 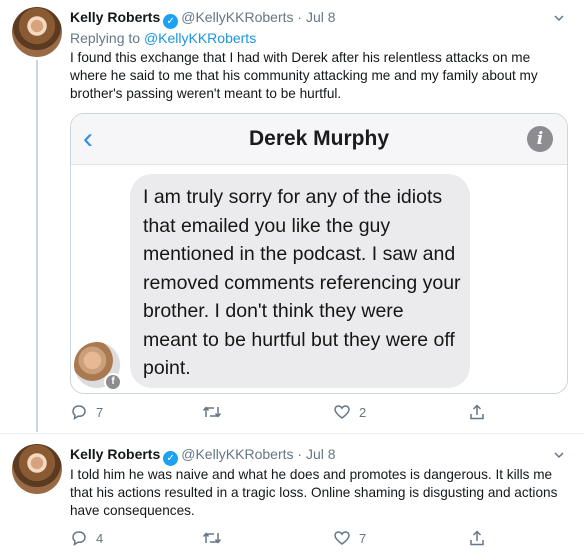 What do you see at coordinates (319, 138) in the screenshot?
I see `contact-name: Derek Murphy` at bounding box center [319, 138].